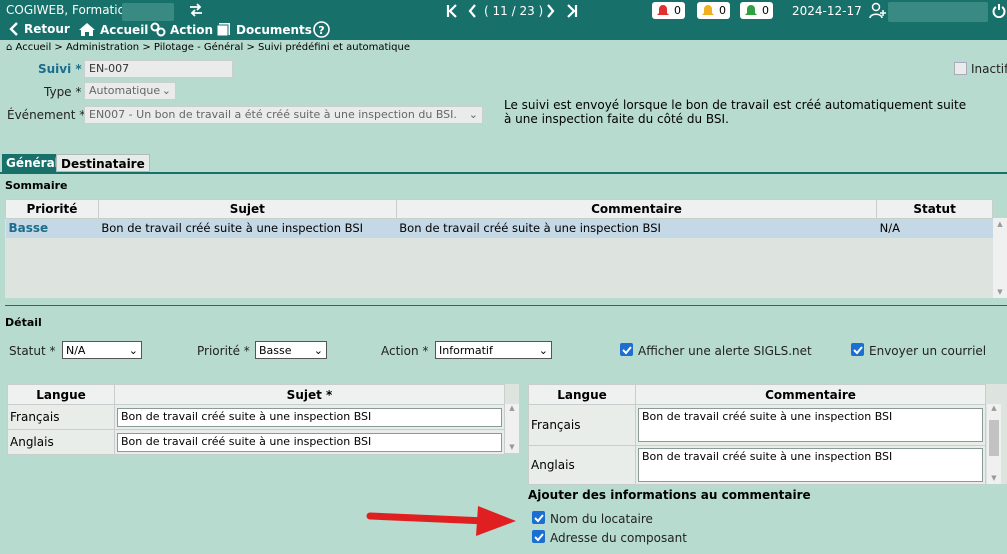 This screenshot has width=1007, height=554. What do you see at coordinates (181, 29) in the screenshot?
I see `action-button: Action` at bounding box center [181, 29].